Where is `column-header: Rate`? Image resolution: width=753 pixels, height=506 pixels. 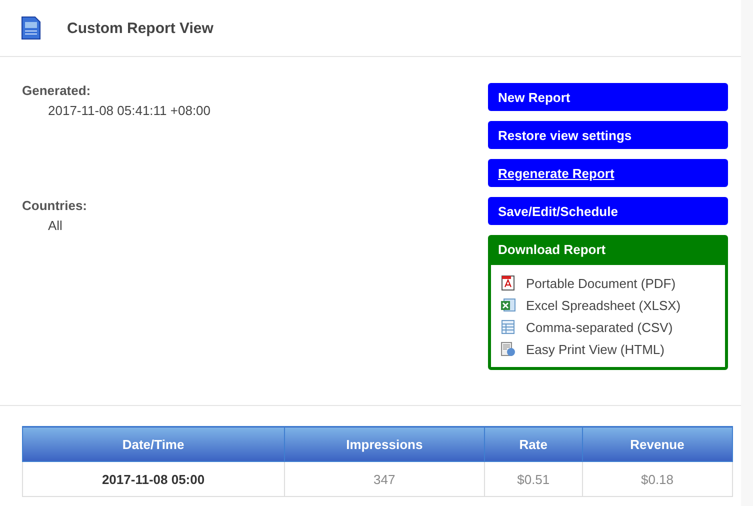
column-header: Rate is located at coordinates (533, 444).